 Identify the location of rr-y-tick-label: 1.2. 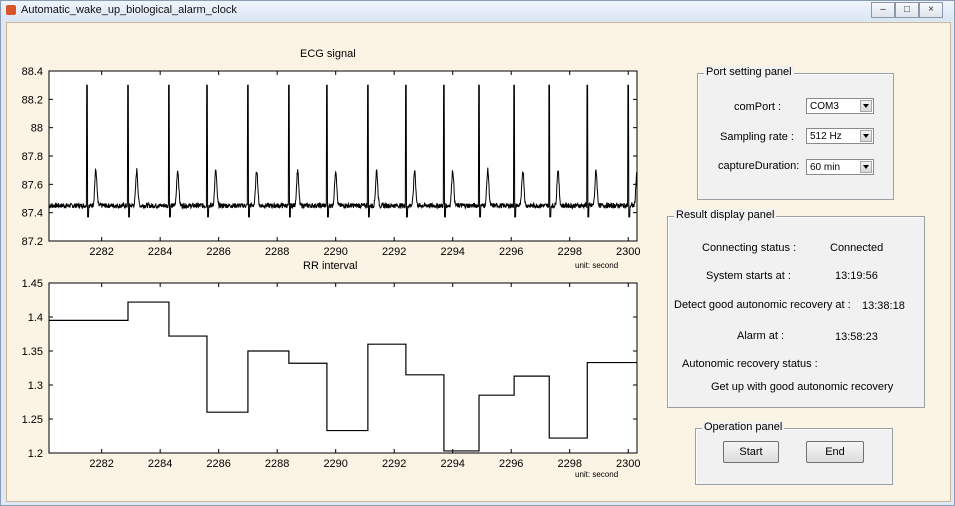
(35, 454).